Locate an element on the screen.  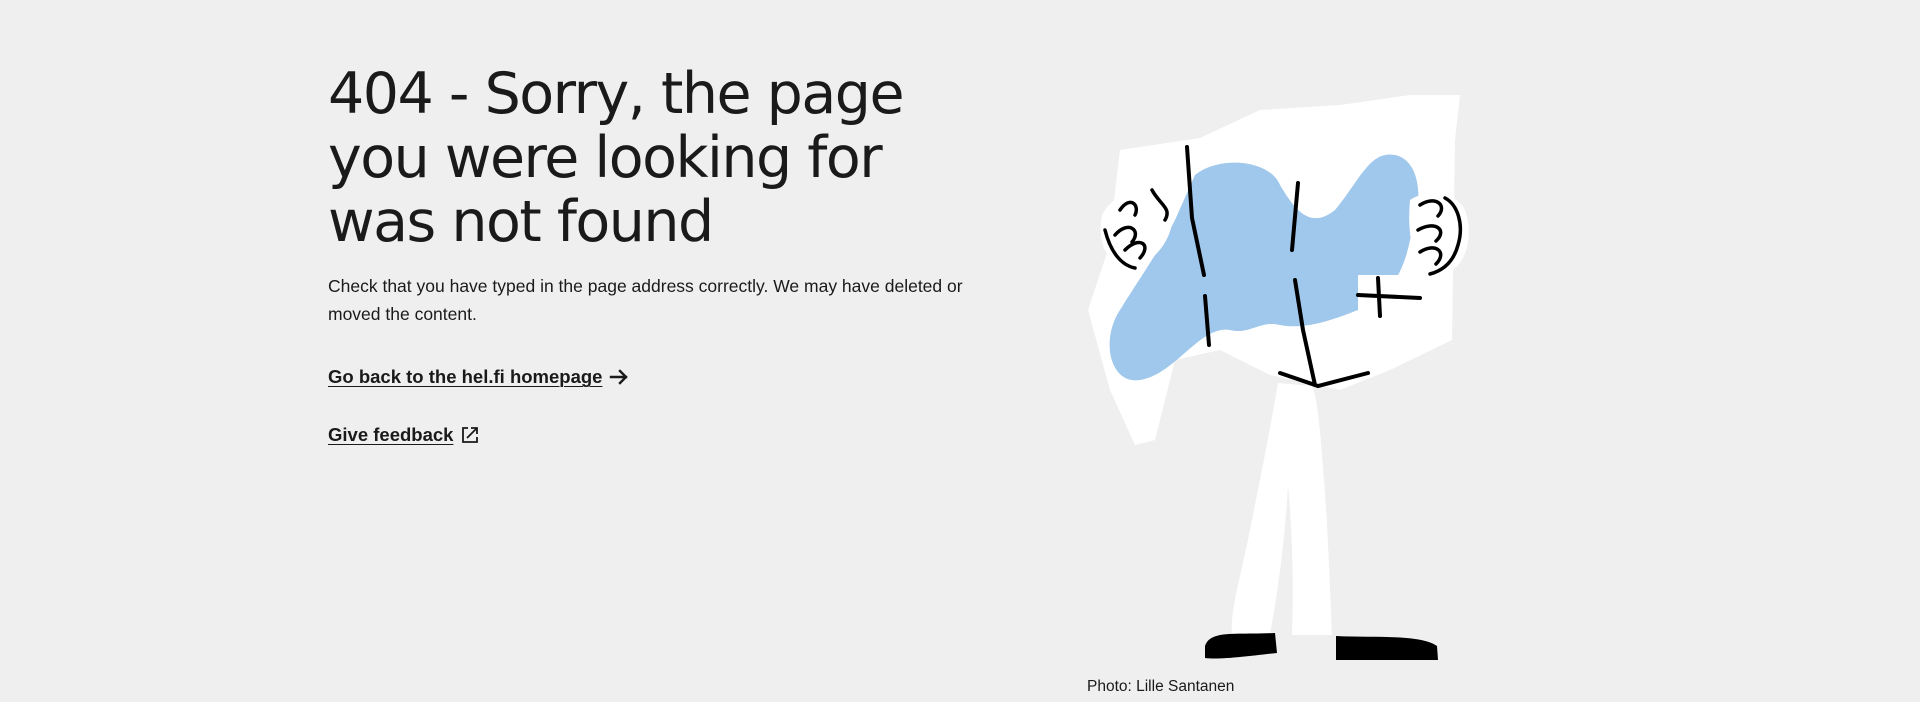
feedback-link-label: Give feedback is located at coordinates (391, 434).